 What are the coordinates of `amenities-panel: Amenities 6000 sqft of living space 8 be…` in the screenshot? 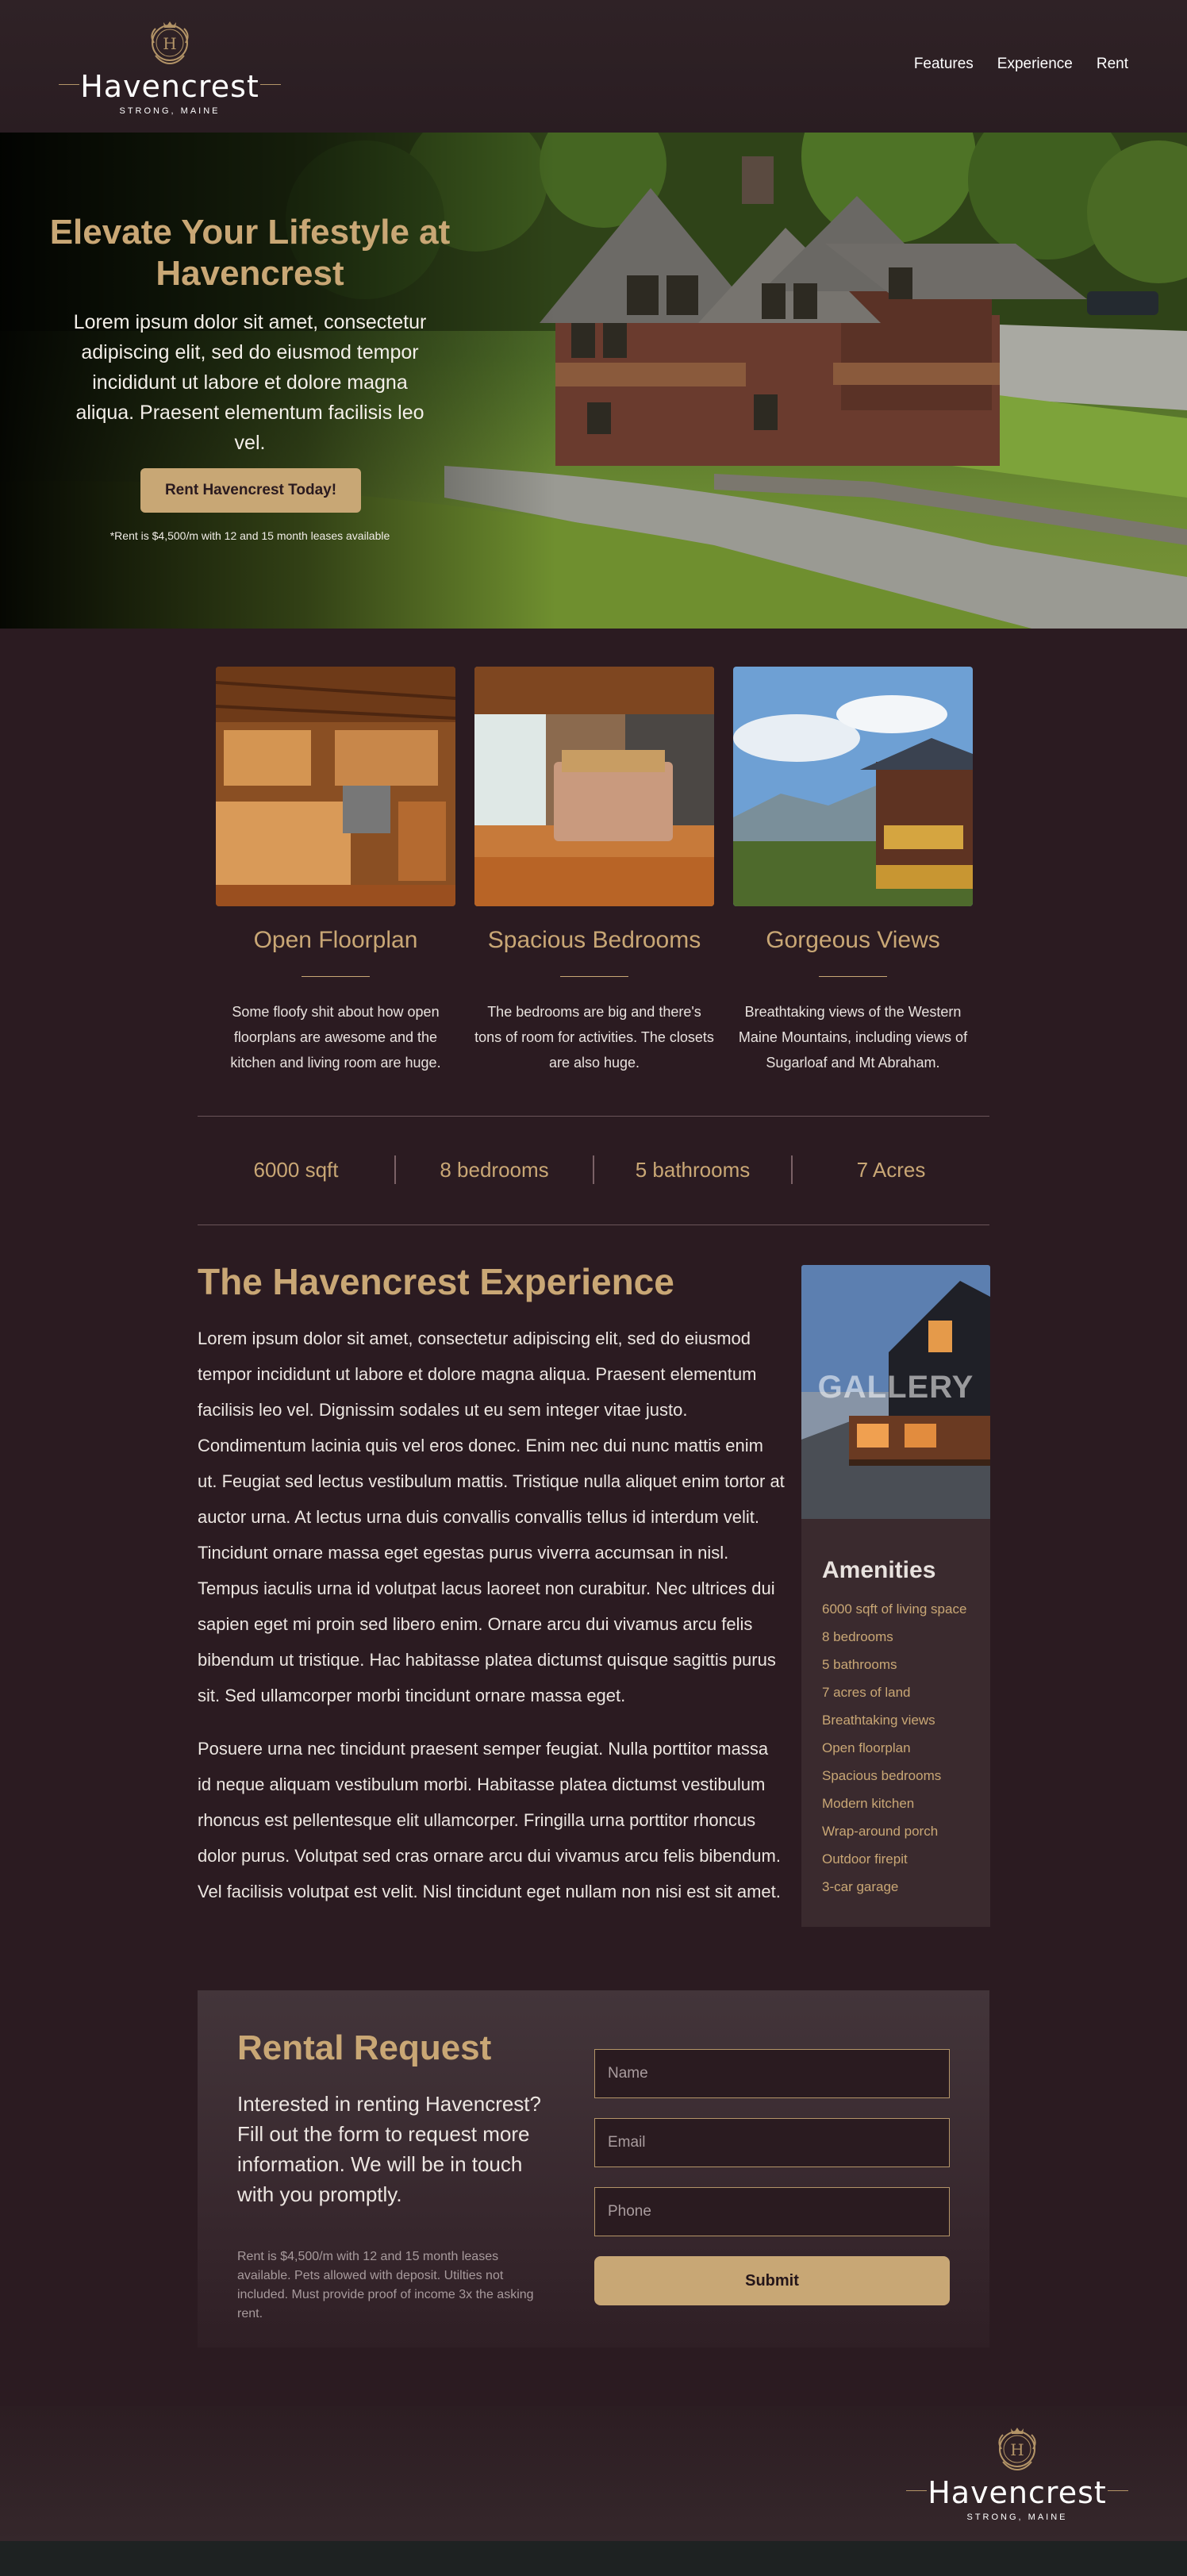 It's located at (895, 1723).